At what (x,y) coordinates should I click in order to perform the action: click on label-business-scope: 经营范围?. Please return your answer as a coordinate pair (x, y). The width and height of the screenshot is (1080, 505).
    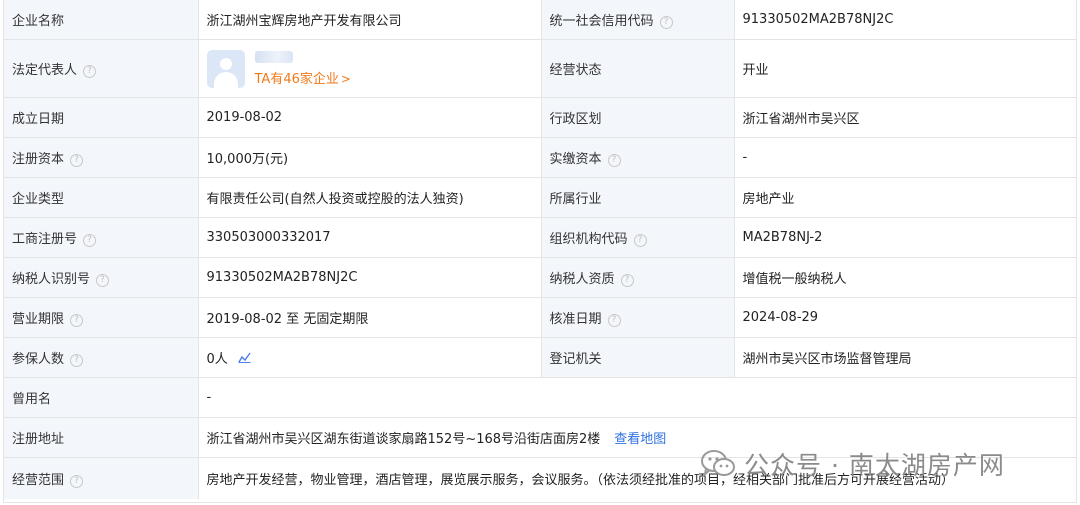
    Looking at the image, I should click on (101, 478).